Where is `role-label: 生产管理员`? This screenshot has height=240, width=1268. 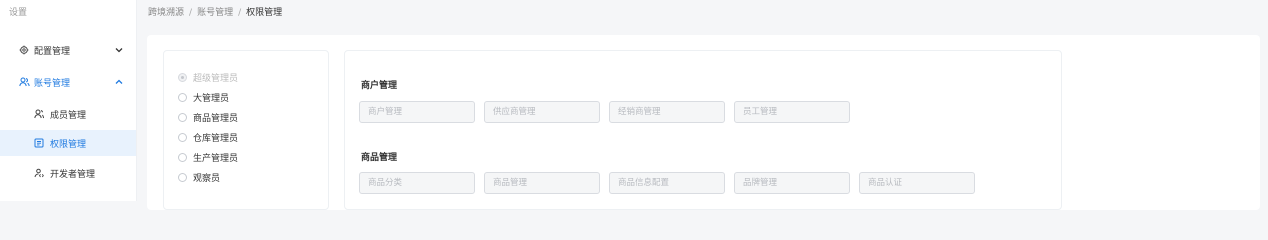
role-label: 生产管理员 is located at coordinates (216, 158).